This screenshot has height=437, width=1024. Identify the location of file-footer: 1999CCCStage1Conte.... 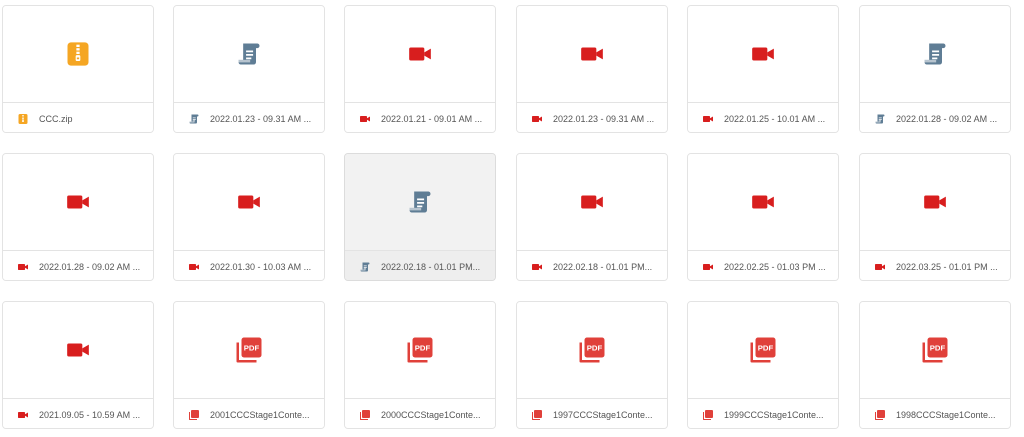
(763, 413).